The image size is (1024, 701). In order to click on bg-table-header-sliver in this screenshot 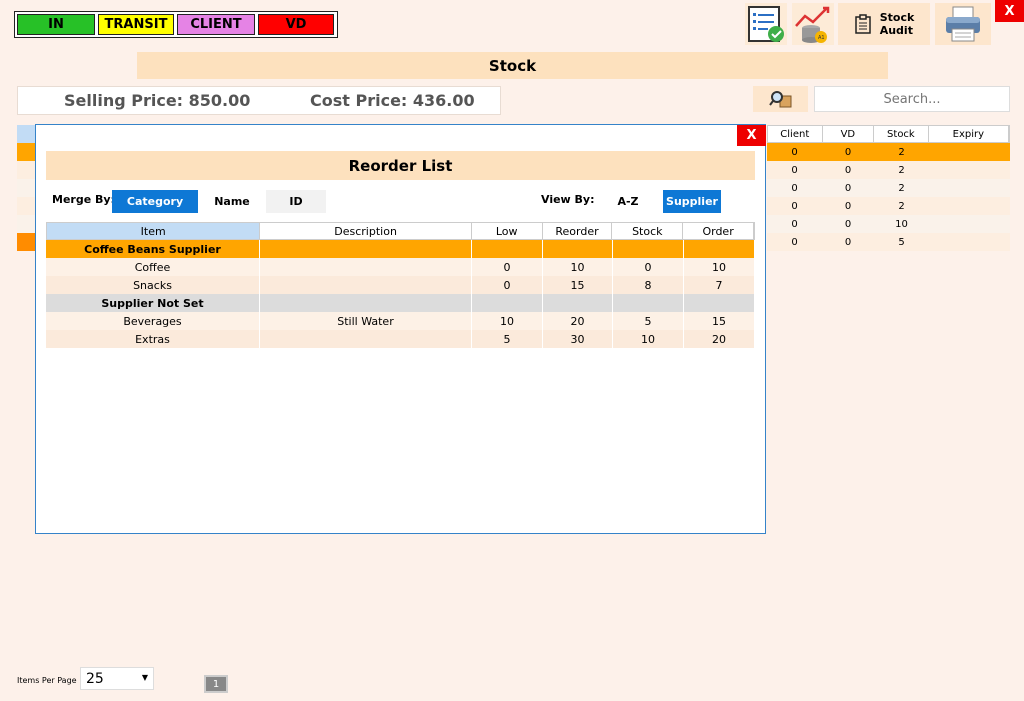, I will do `click(27, 134)`.